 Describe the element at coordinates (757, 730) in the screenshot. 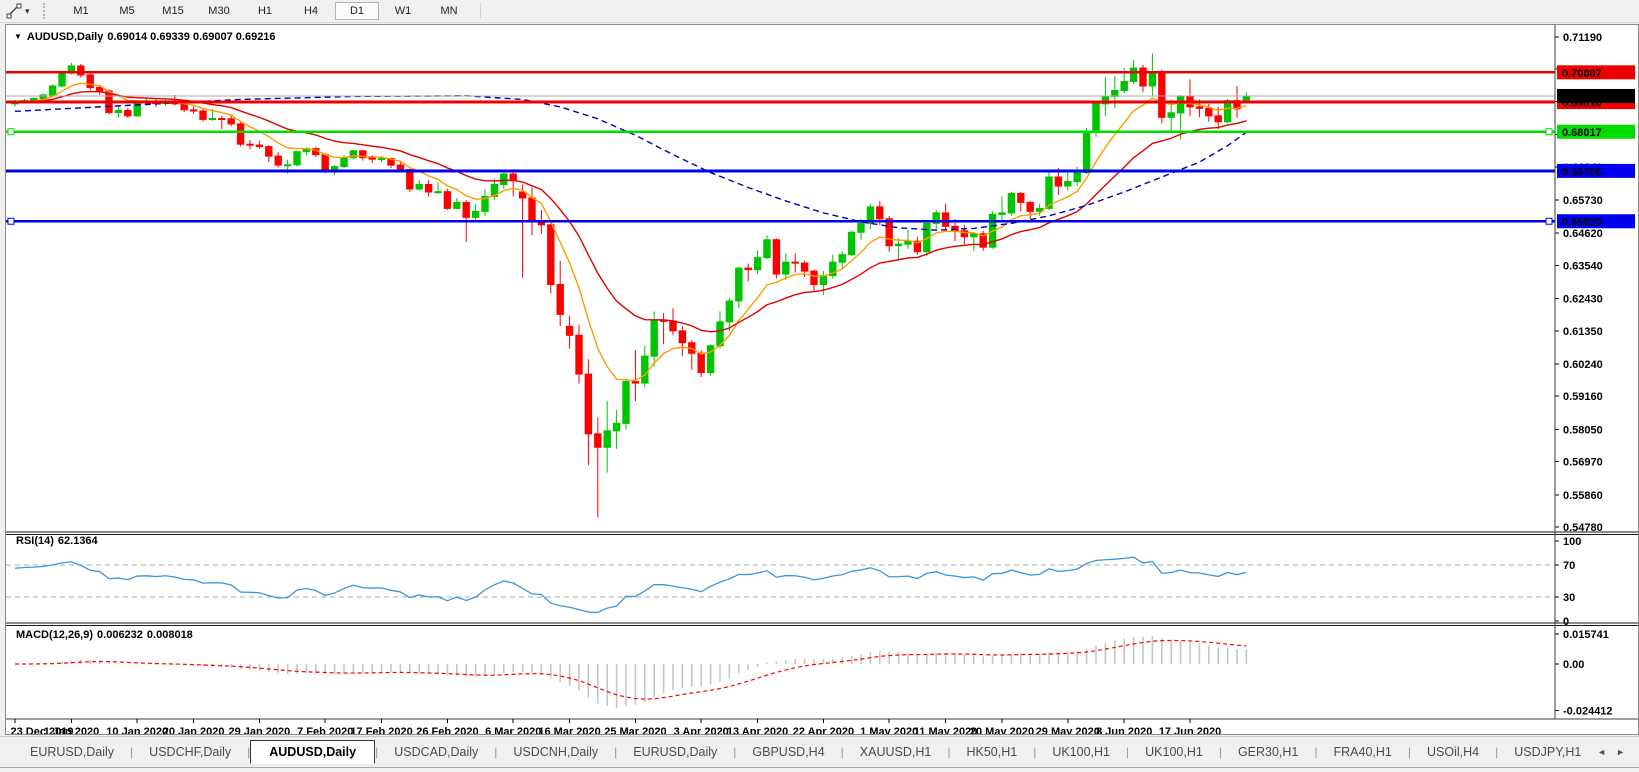

I see `svg-text: 13 Apr 2020` at that location.